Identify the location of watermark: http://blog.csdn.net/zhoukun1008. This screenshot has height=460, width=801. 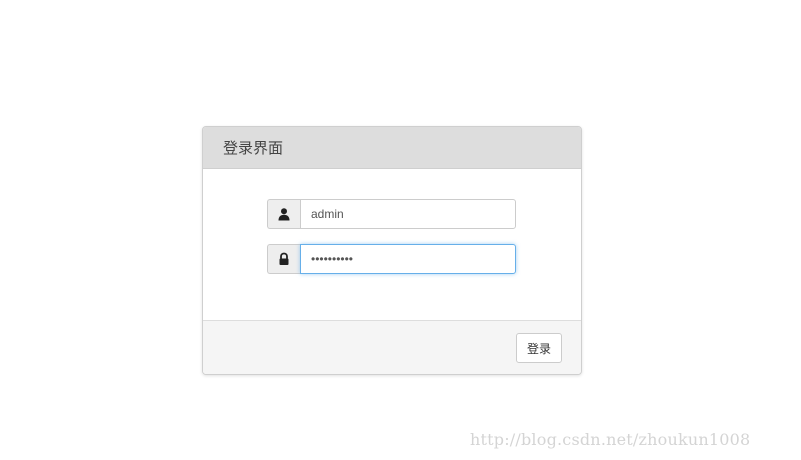
(610, 439).